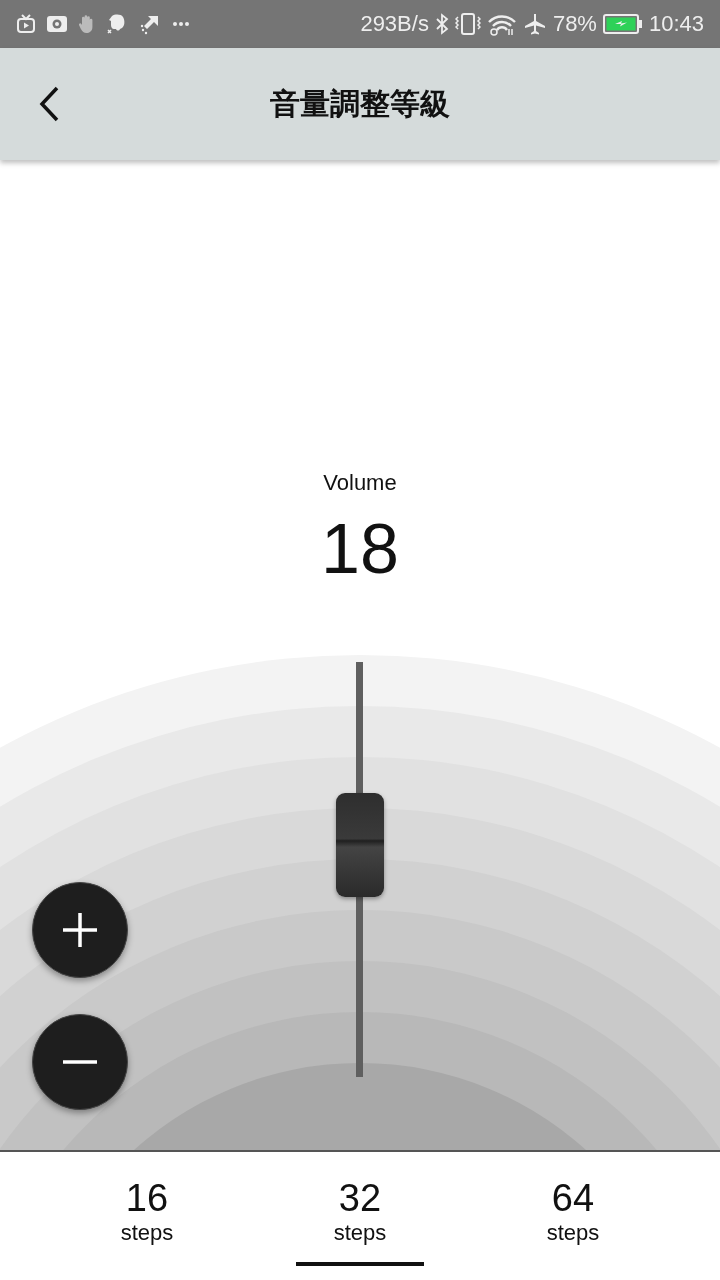 The width and height of the screenshot is (720, 1280). Describe the element at coordinates (26, 24) in the screenshot. I see `tv-icon` at that location.